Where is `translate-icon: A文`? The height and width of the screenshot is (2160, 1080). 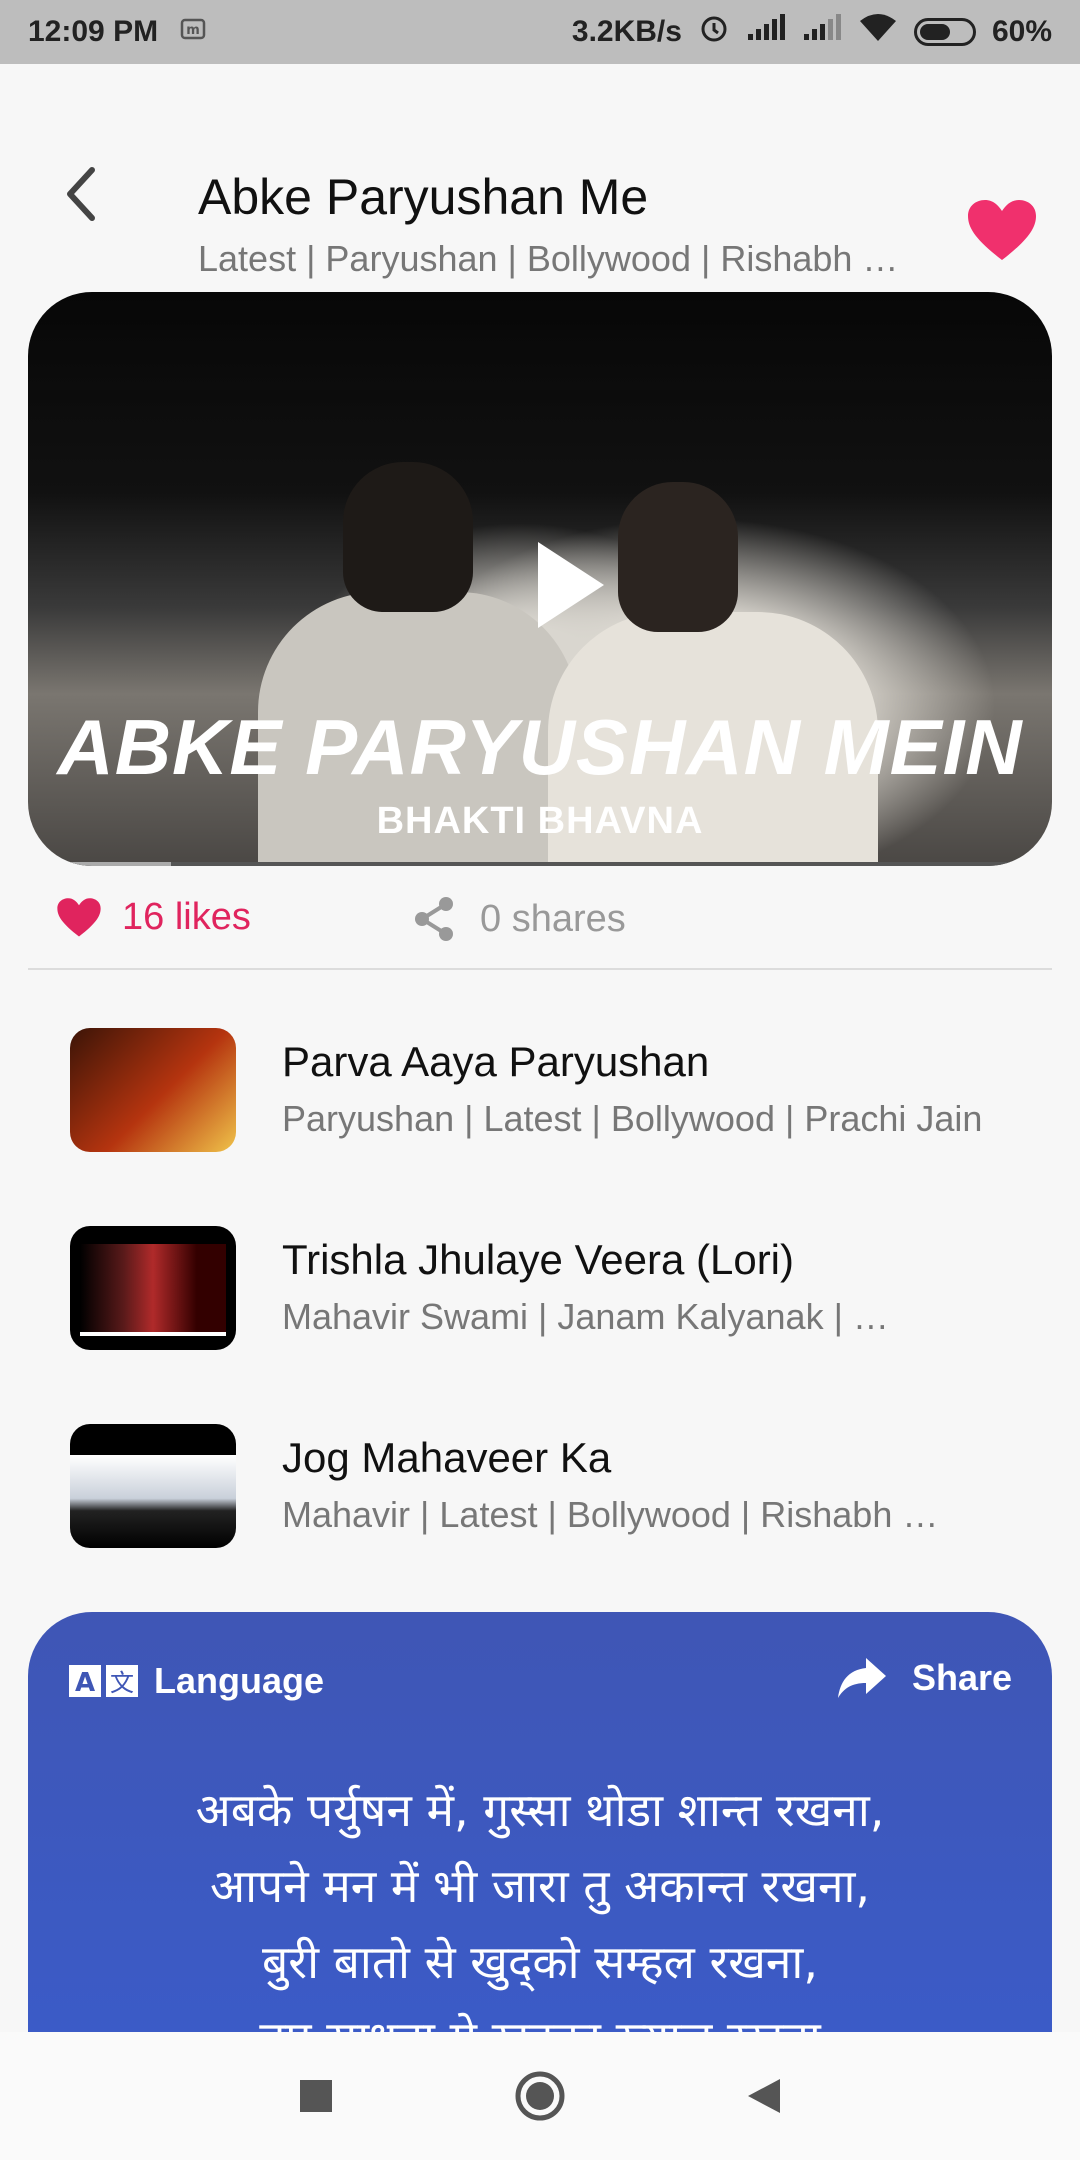
translate-icon: A文 is located at coordinates (103, 1681).